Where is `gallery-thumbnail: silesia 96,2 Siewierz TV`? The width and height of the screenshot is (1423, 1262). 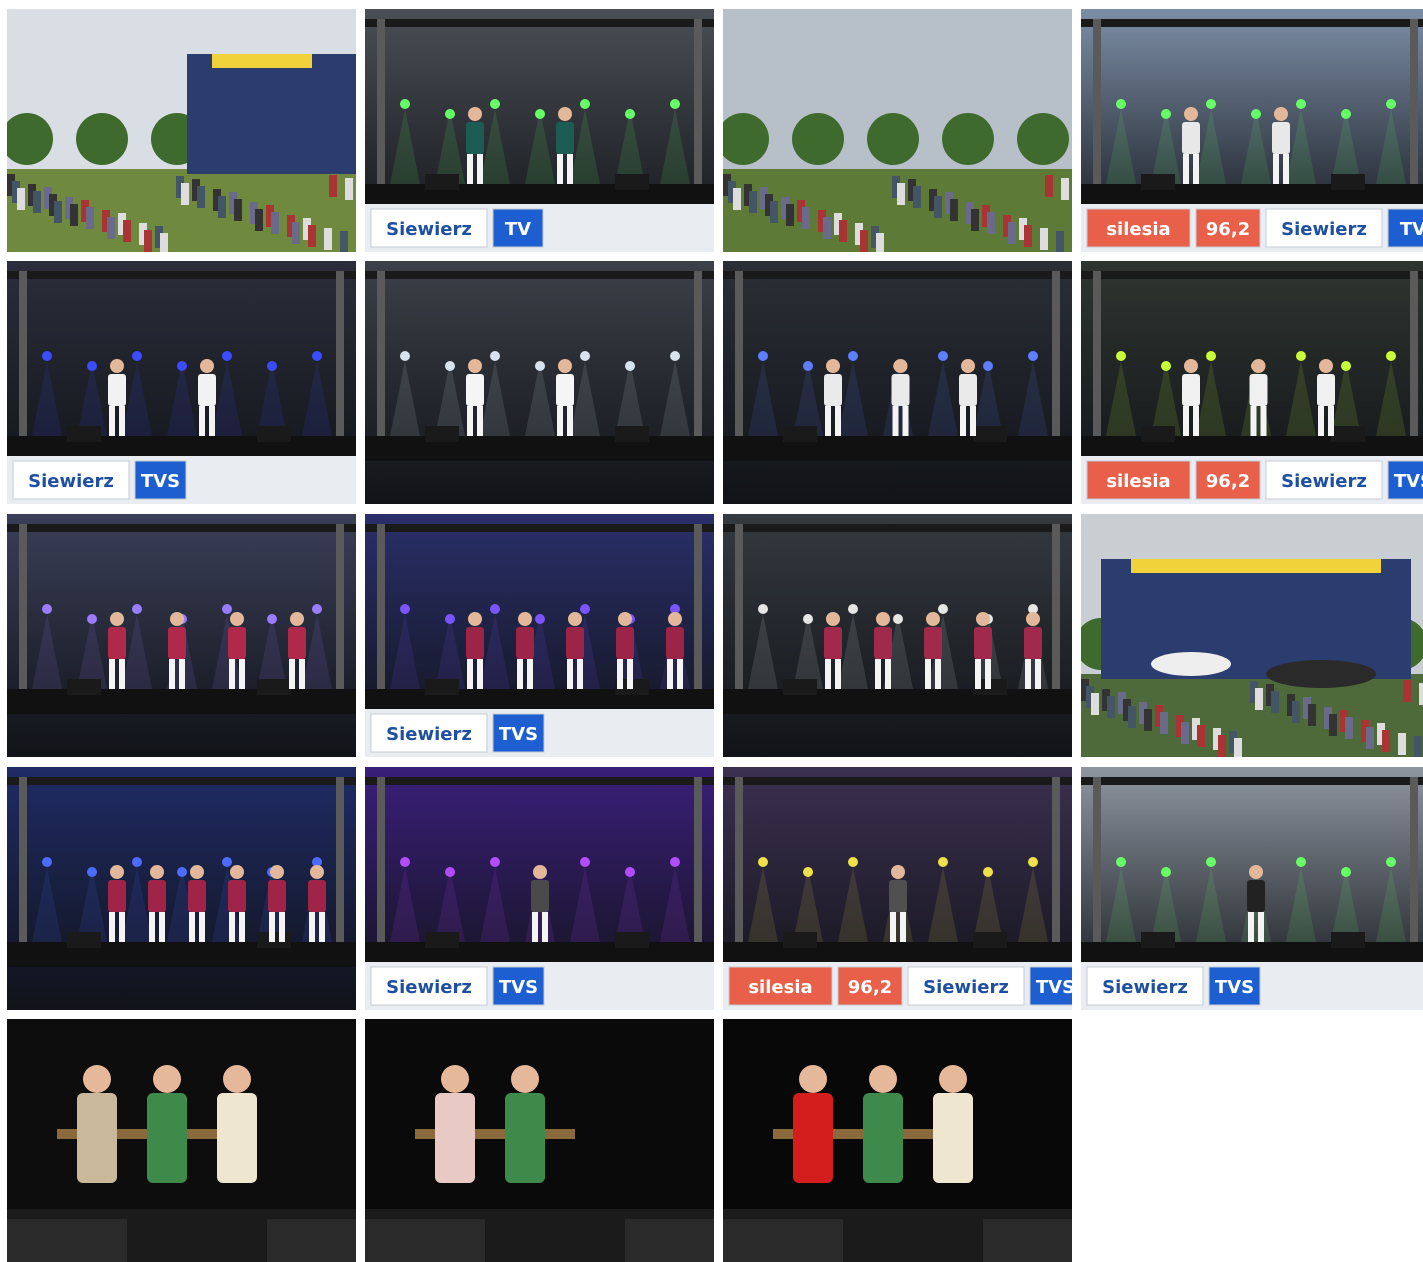
gallery-thumbnail: silesia 96,2 Siewierz TV is located at coordinates (1252, 130).